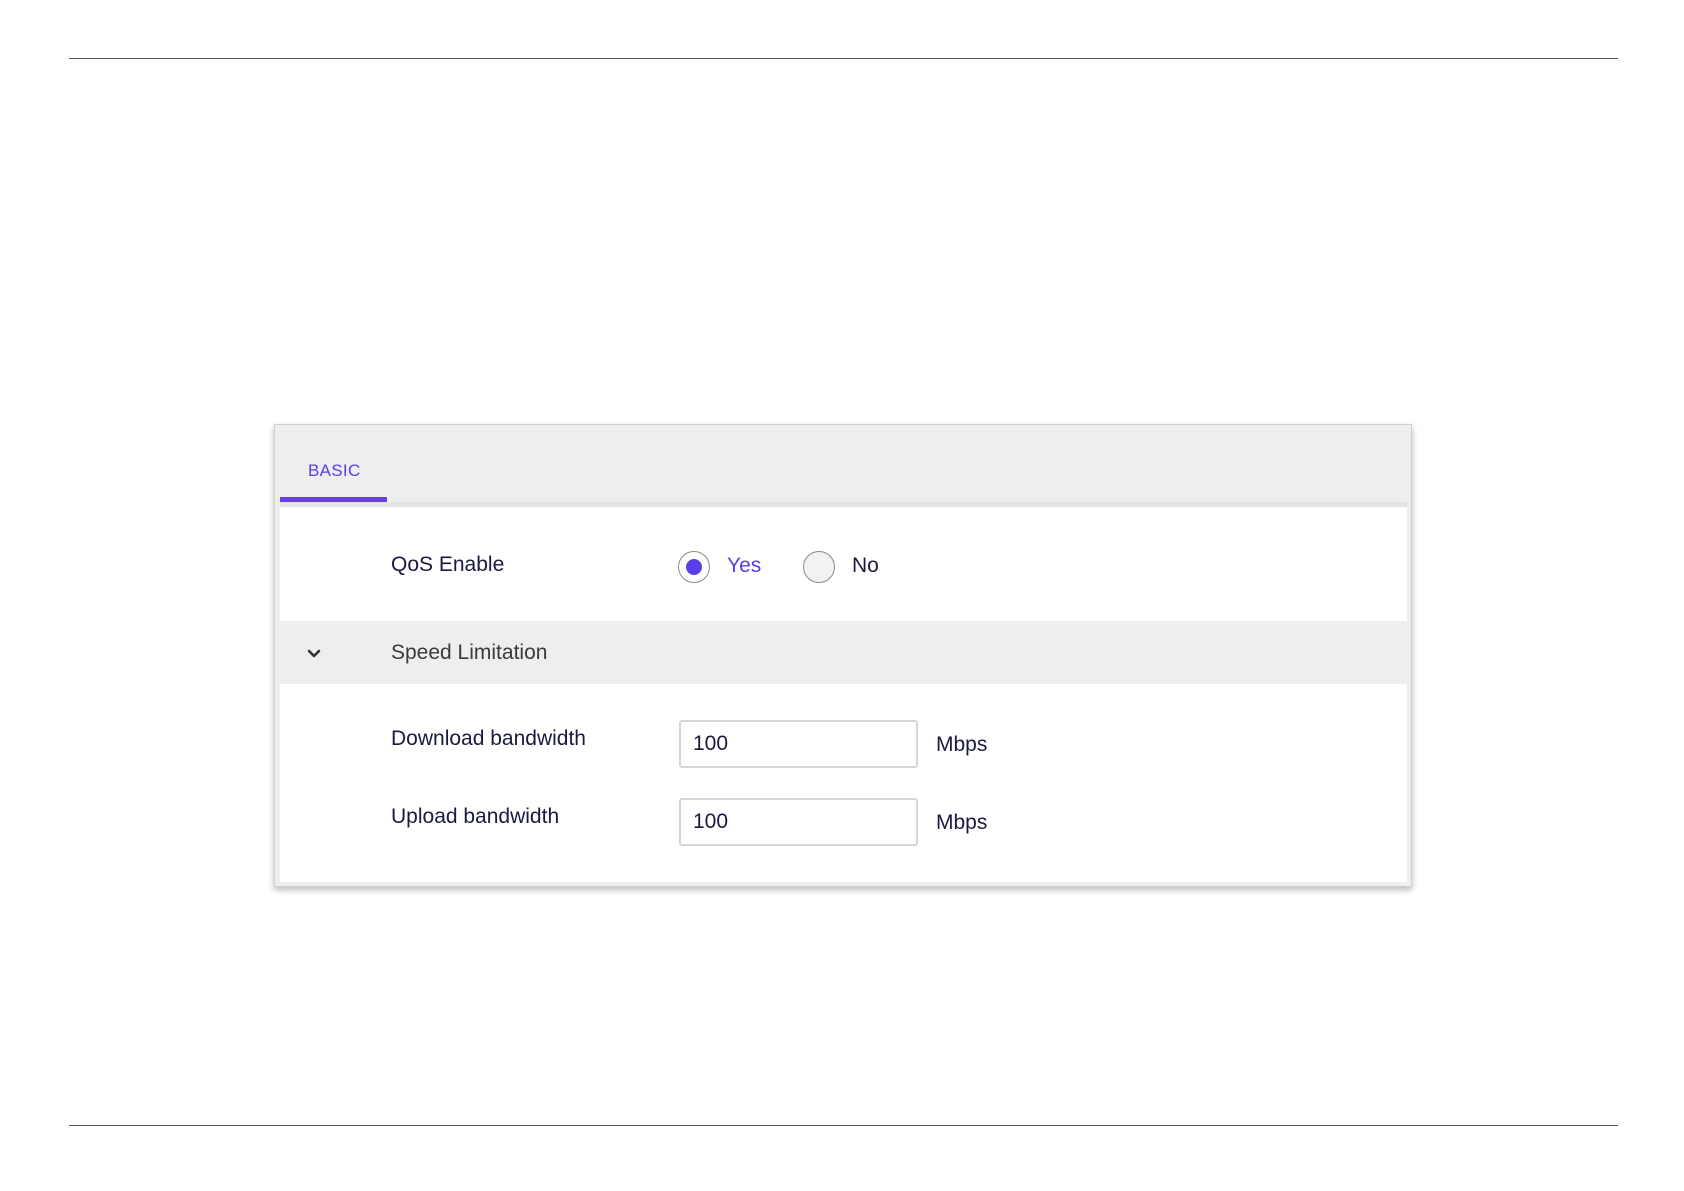  I want to click on qos-enable-label: QoS Enable, so click(448, 564).